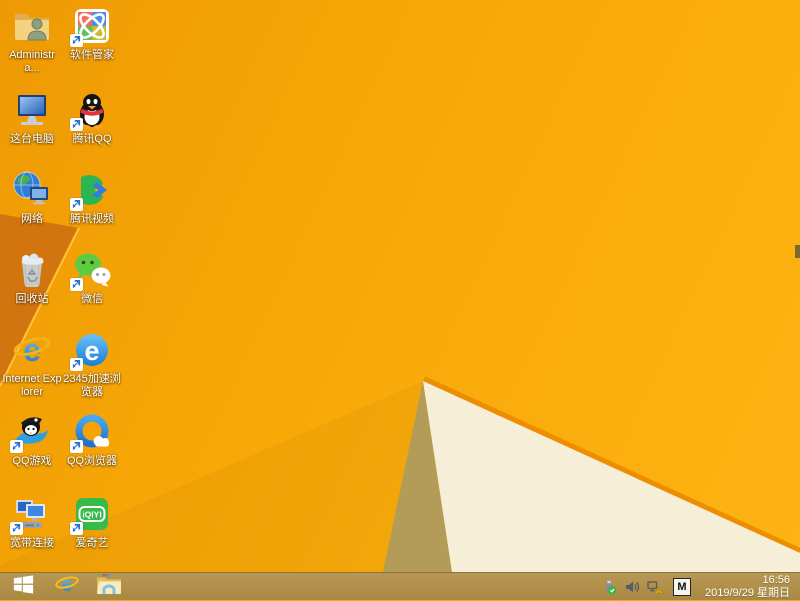 Image resolution: width=800 pixels, height=601 pixels. I want to click on desktop-icon-broadband: 宽带连接, so click(32, 522).